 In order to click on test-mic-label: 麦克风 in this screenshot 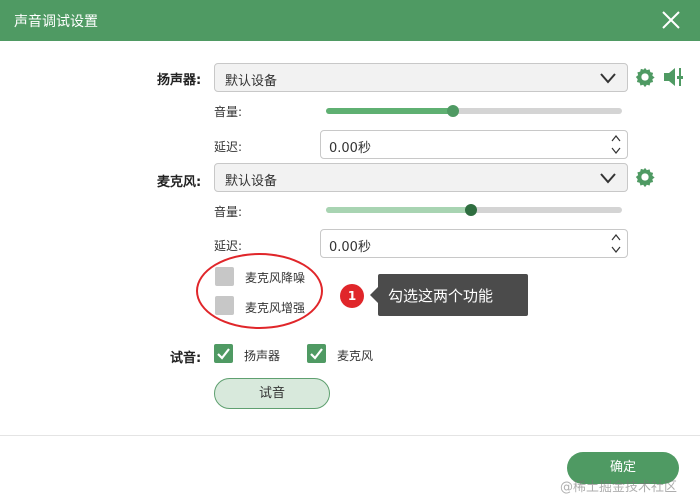, I will do `click(355, 356)`.